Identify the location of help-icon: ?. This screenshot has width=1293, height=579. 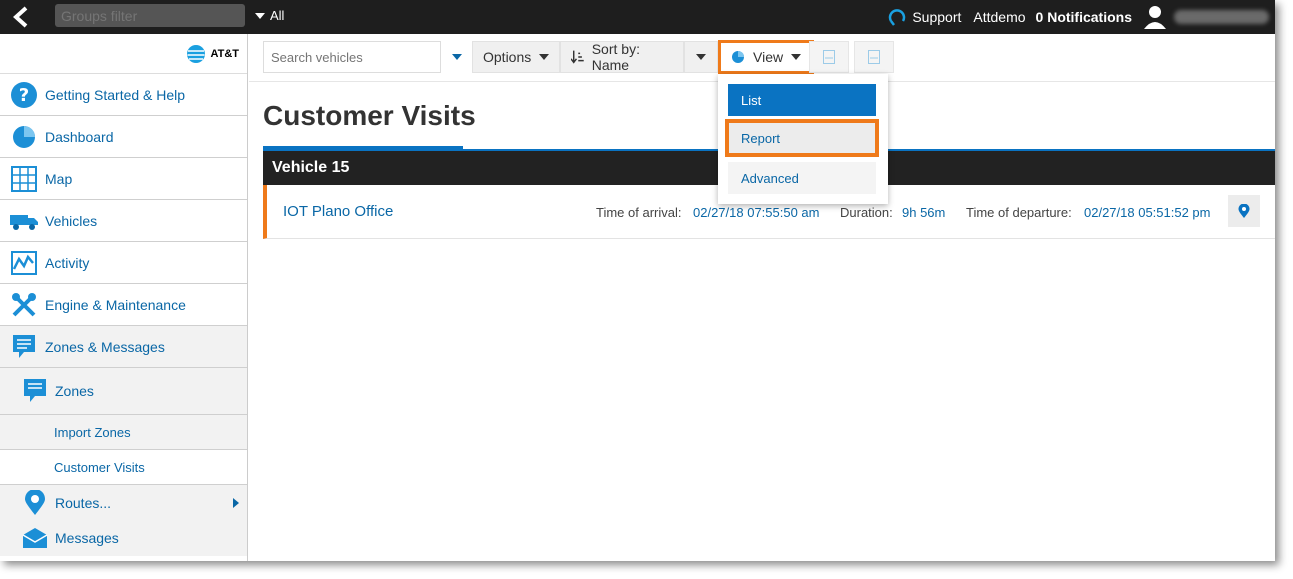
(24, 95).